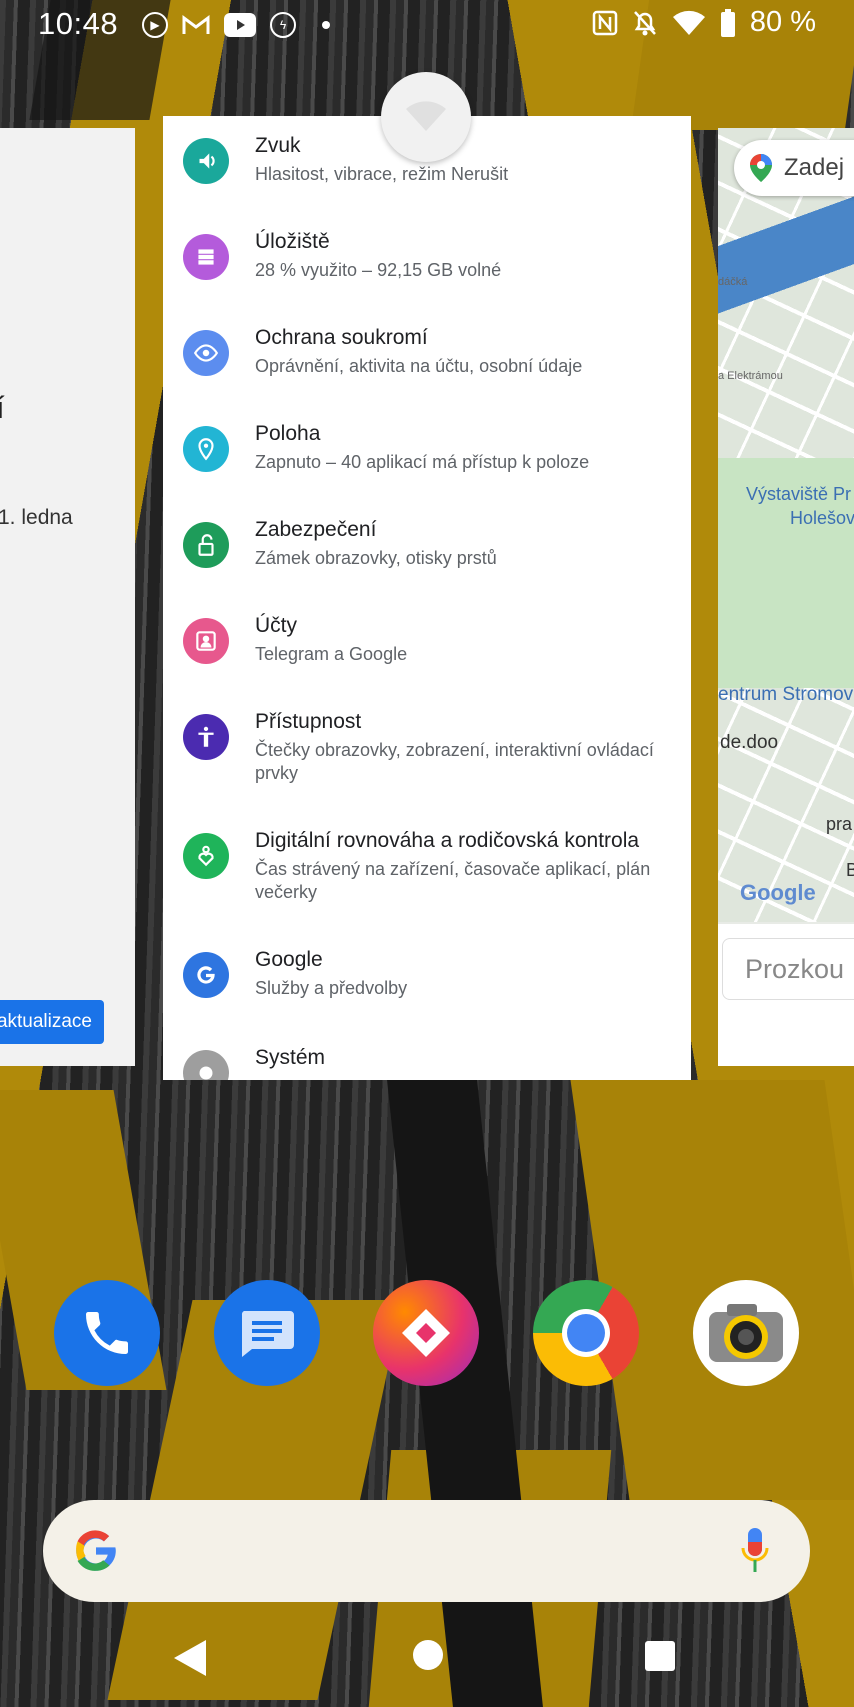 This screenshot has height=1707, width=854. What do you see at coordinates (750, 376) in the screenshot?
I see `map-label: a Elektrámou` at bounding box center [750, 376].